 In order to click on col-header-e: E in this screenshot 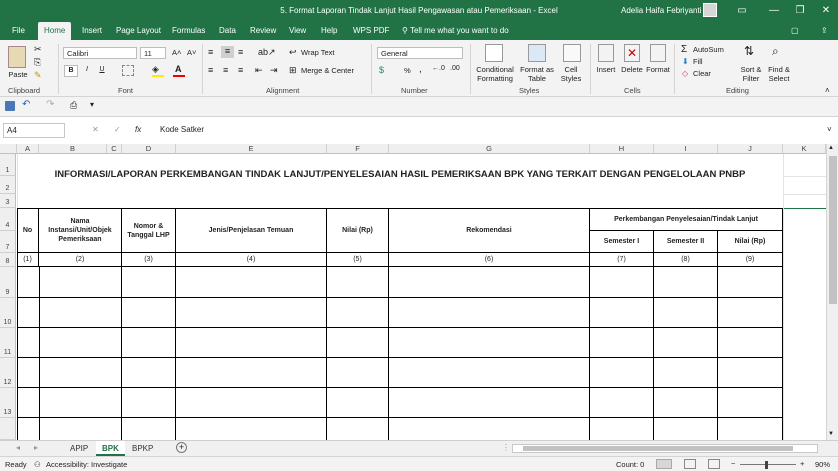, I will do `click(251, 149)`.